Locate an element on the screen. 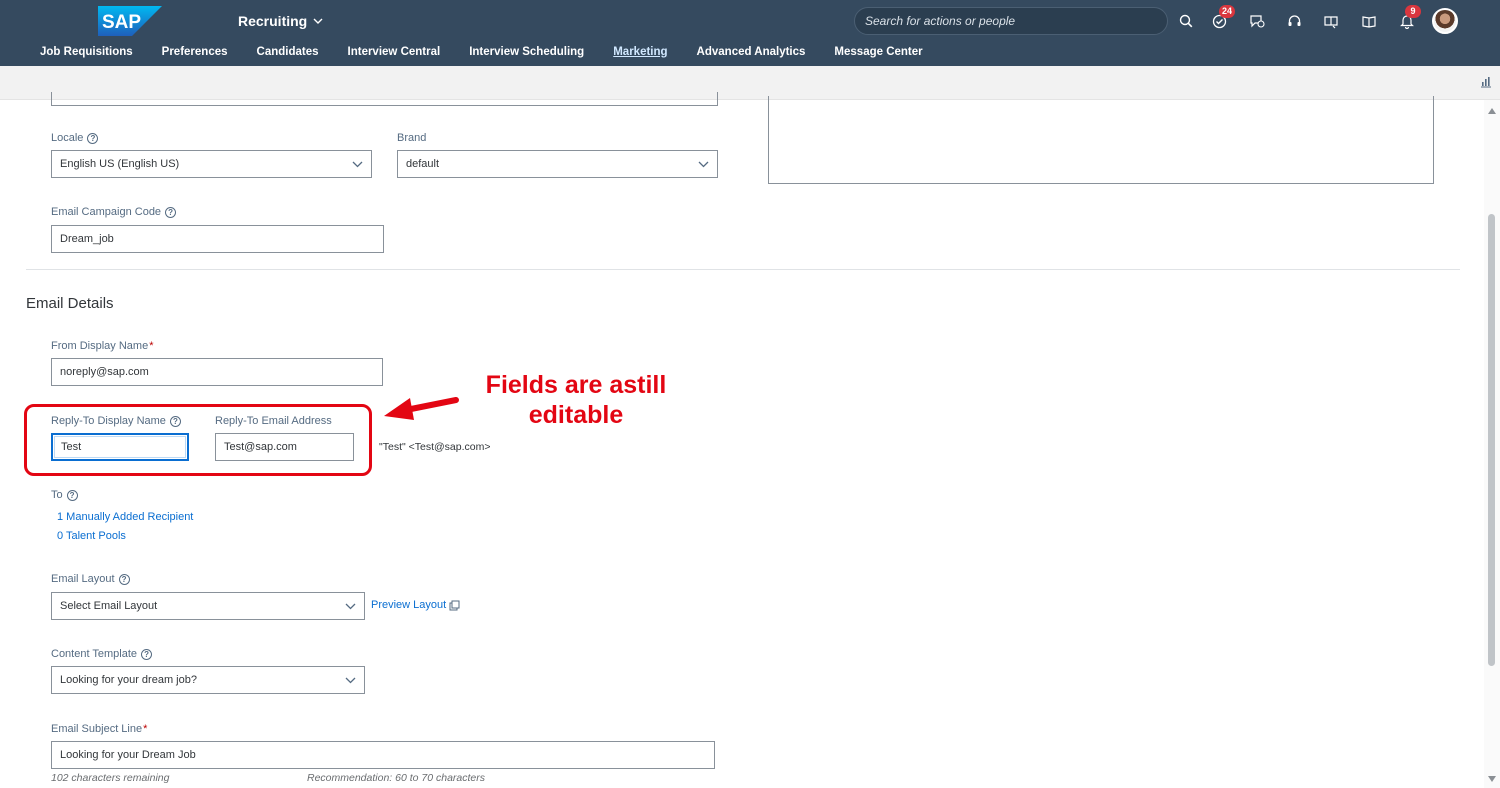 Image resolution: width=1500 pixels, height=788 pixels. section-divider is located at coordinates (743, 269).